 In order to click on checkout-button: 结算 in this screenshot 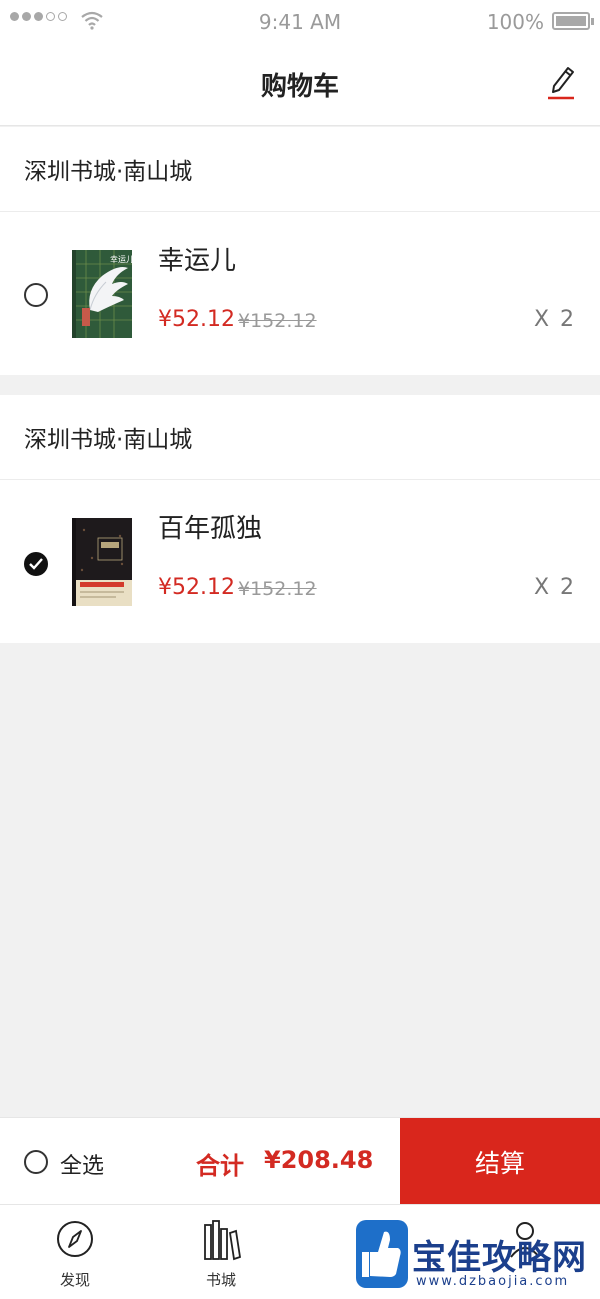, I will do `click(500, 1161)`.